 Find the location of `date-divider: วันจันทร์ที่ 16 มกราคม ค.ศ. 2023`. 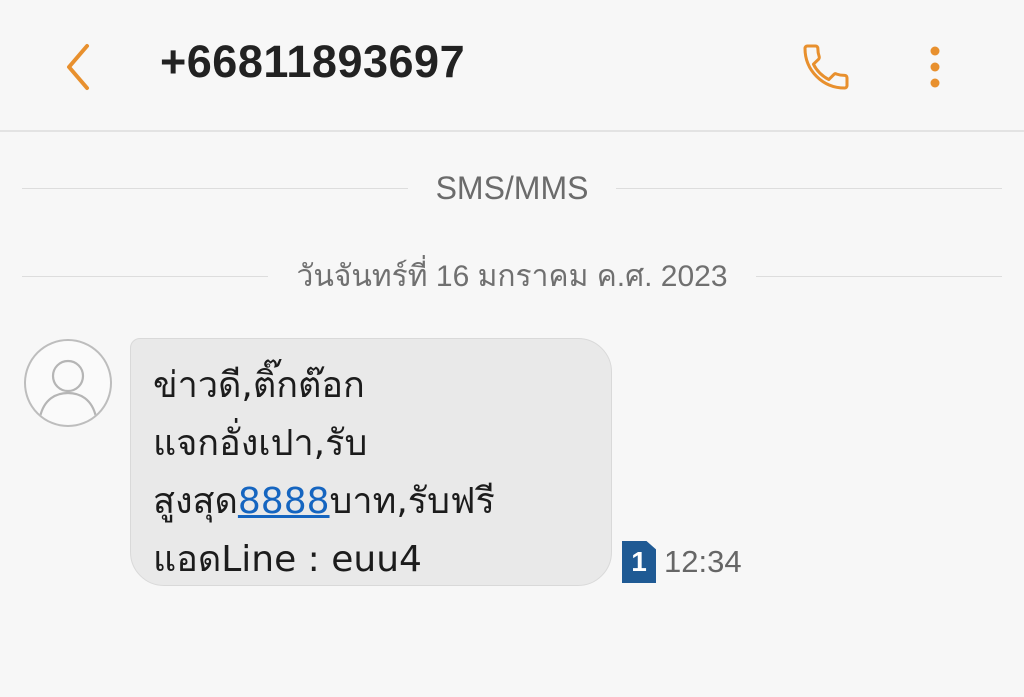

date-divider: วันจันทร์ที่ 16 มกราคม ค.ศ. 2023 is located at coordinates (512, 276).